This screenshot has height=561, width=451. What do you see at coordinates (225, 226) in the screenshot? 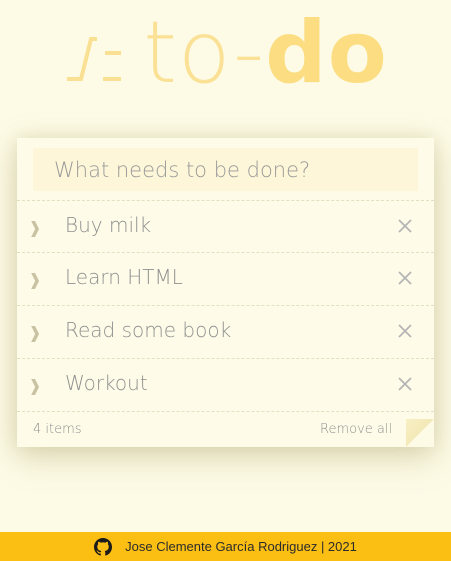
I see `todo-item: ❱ Buy milk` at bounding box center [225, 226].